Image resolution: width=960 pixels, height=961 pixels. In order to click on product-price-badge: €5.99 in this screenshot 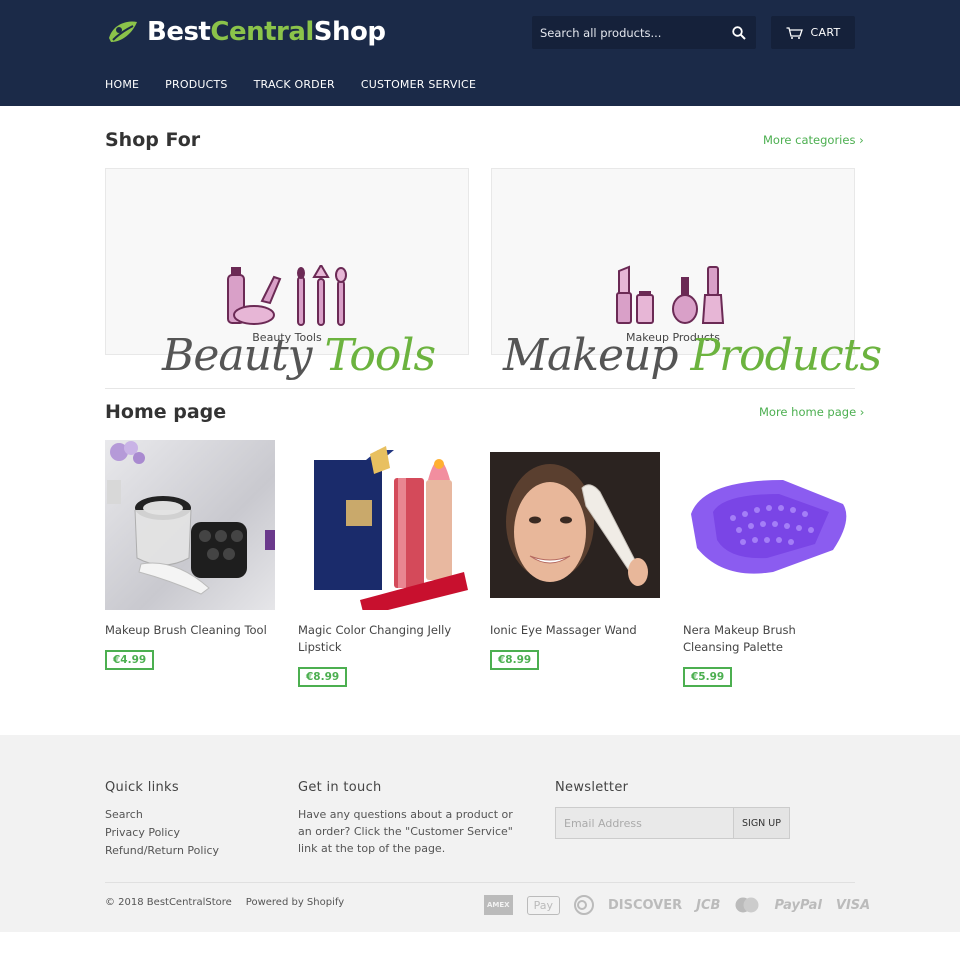, I will do `click(708, 677)`.